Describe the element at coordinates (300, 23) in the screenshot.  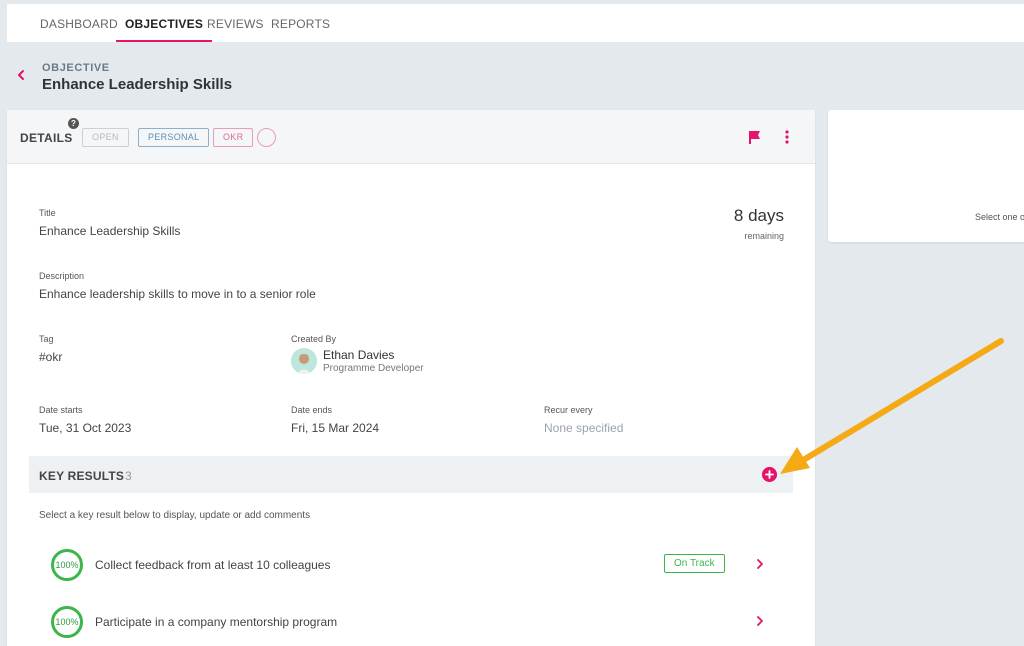
I see `tab-reports: REPORTS` at that location.